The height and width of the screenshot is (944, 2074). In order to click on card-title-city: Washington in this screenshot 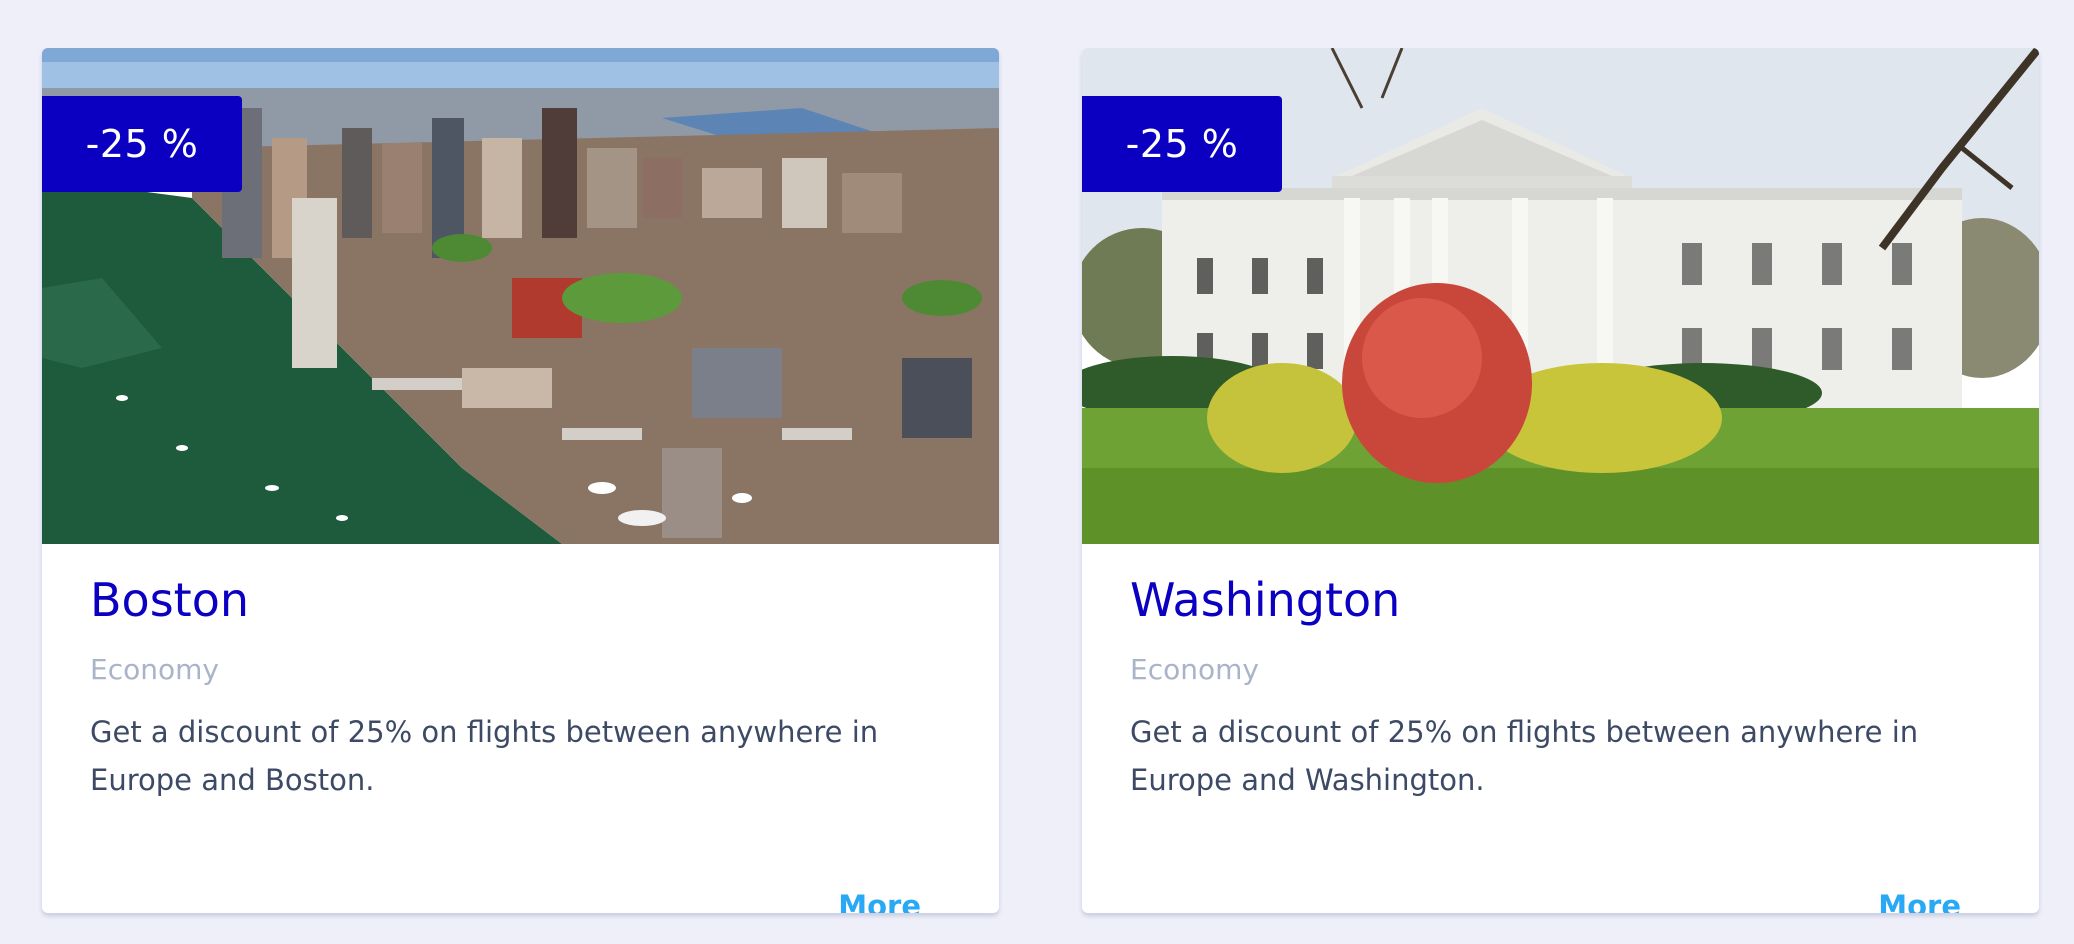, I will do `click(1265, 600)`.